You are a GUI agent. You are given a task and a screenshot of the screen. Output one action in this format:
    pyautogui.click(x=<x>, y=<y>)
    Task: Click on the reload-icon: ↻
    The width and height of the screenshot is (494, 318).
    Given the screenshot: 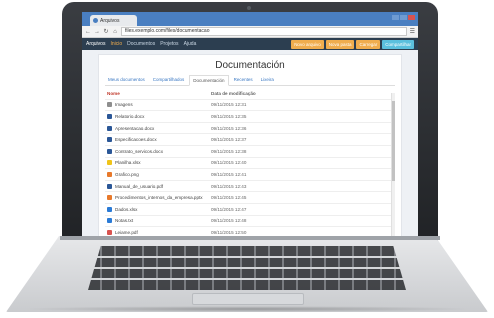 What is the action you would take?
    pyautogui.click(x=106, y=31)
    